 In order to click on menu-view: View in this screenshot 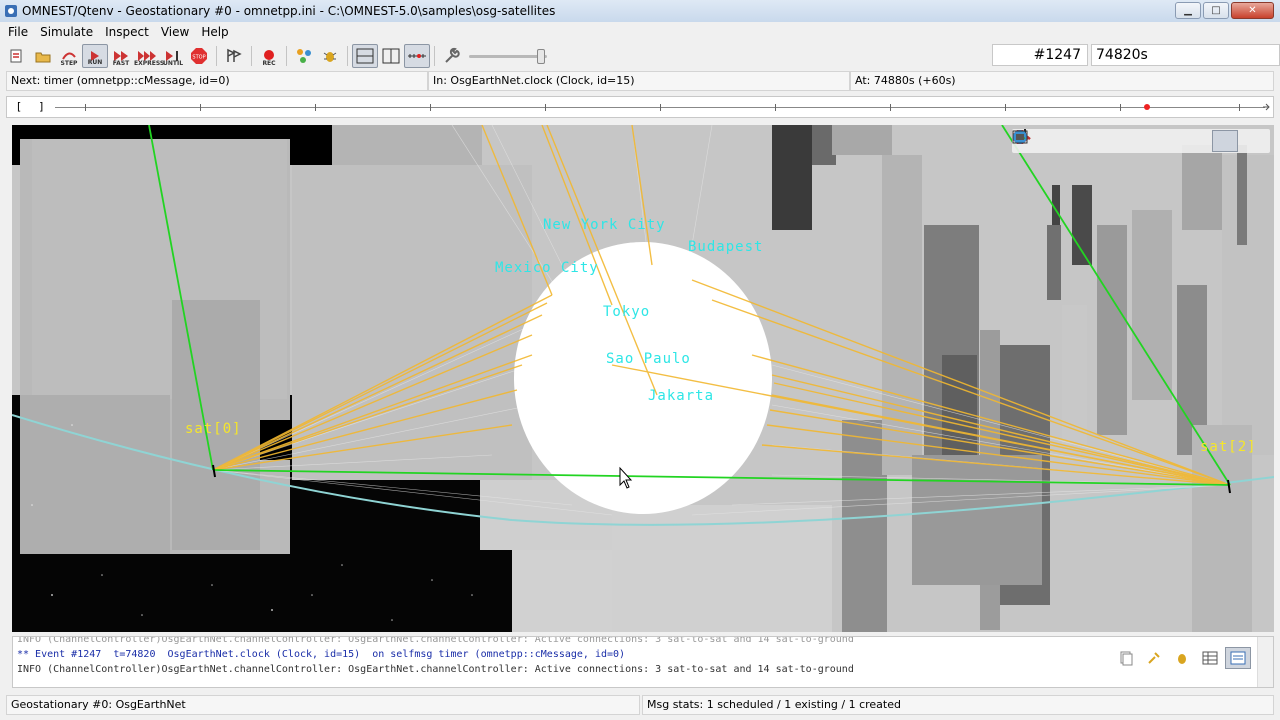, I will do `click(175, 32)`.